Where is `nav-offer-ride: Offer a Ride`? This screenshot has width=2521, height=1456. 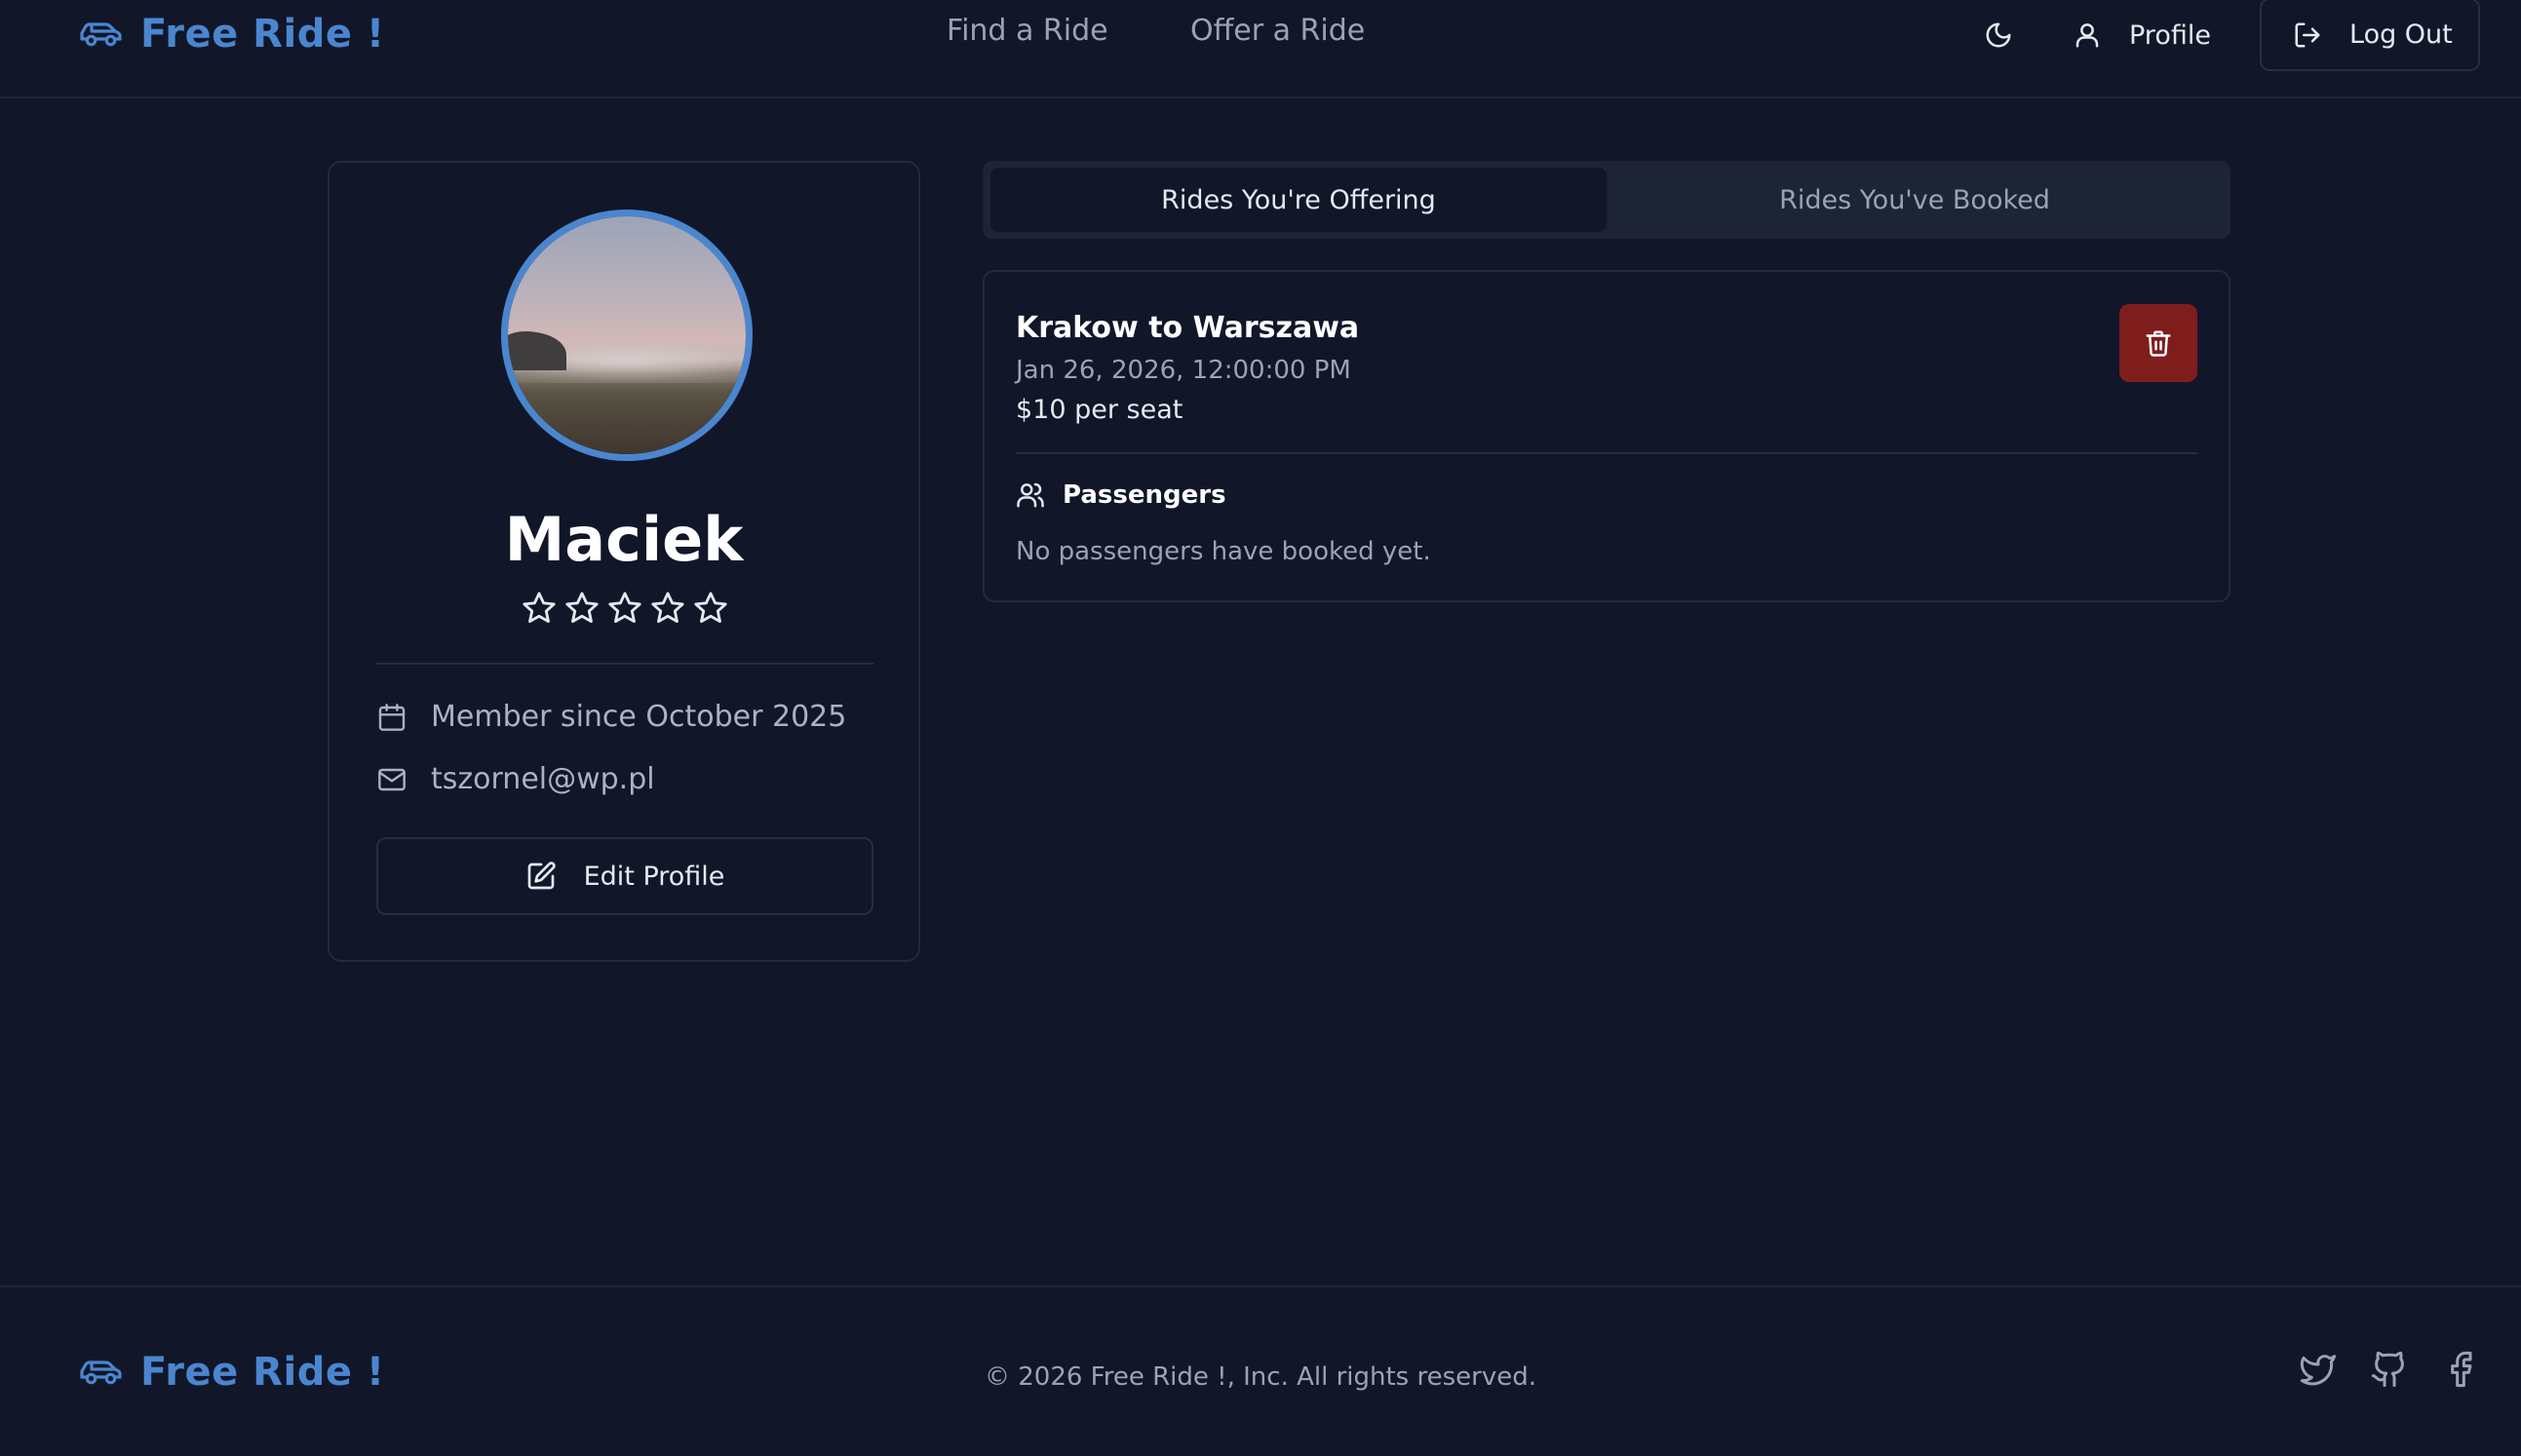 nav-offer-ride: Offer a Ride is located at coordinates (1277, 31).